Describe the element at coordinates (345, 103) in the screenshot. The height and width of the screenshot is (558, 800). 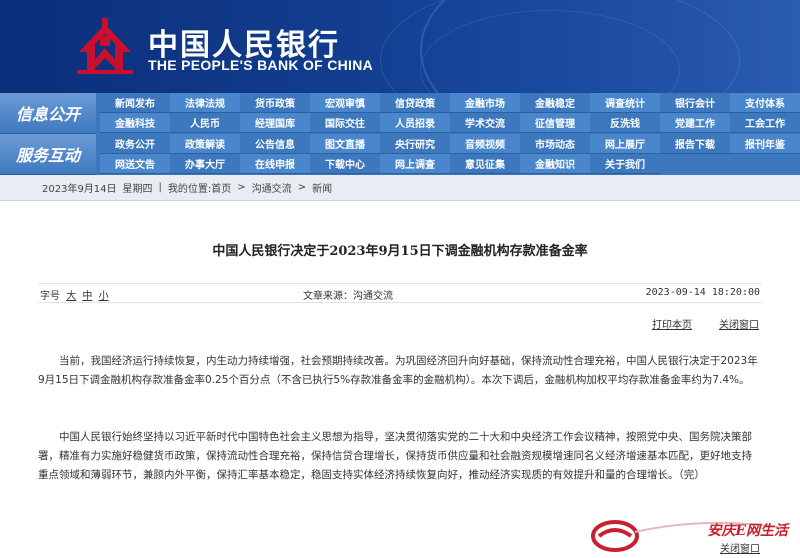
I see `nav-item: 宏观审慎` at that location.